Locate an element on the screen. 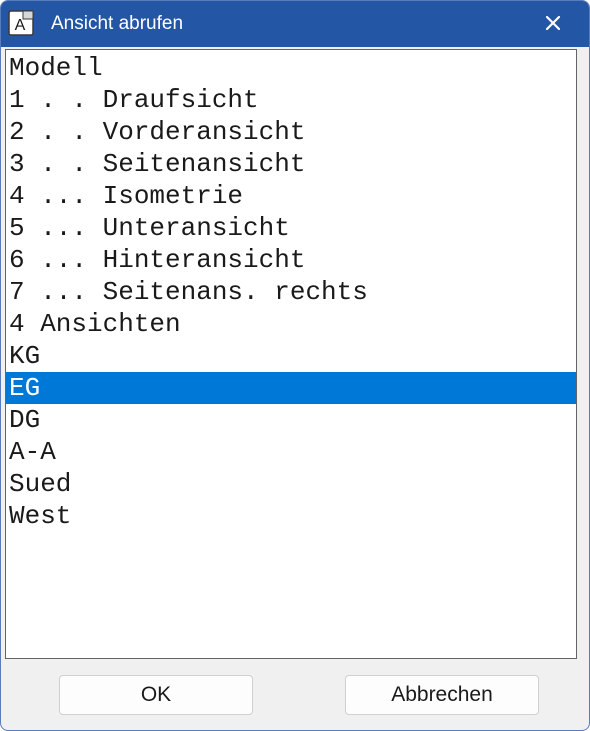 This screenshot has height=731, width=590. list-item: DG is located at coordinates (291, 420).